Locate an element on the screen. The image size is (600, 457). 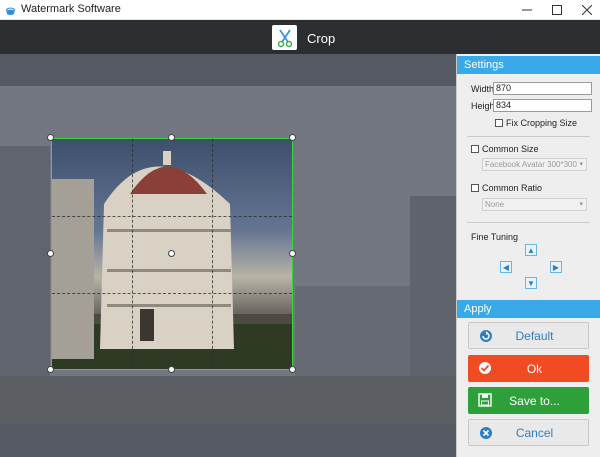
close-button is located at coordinates (586, 10).